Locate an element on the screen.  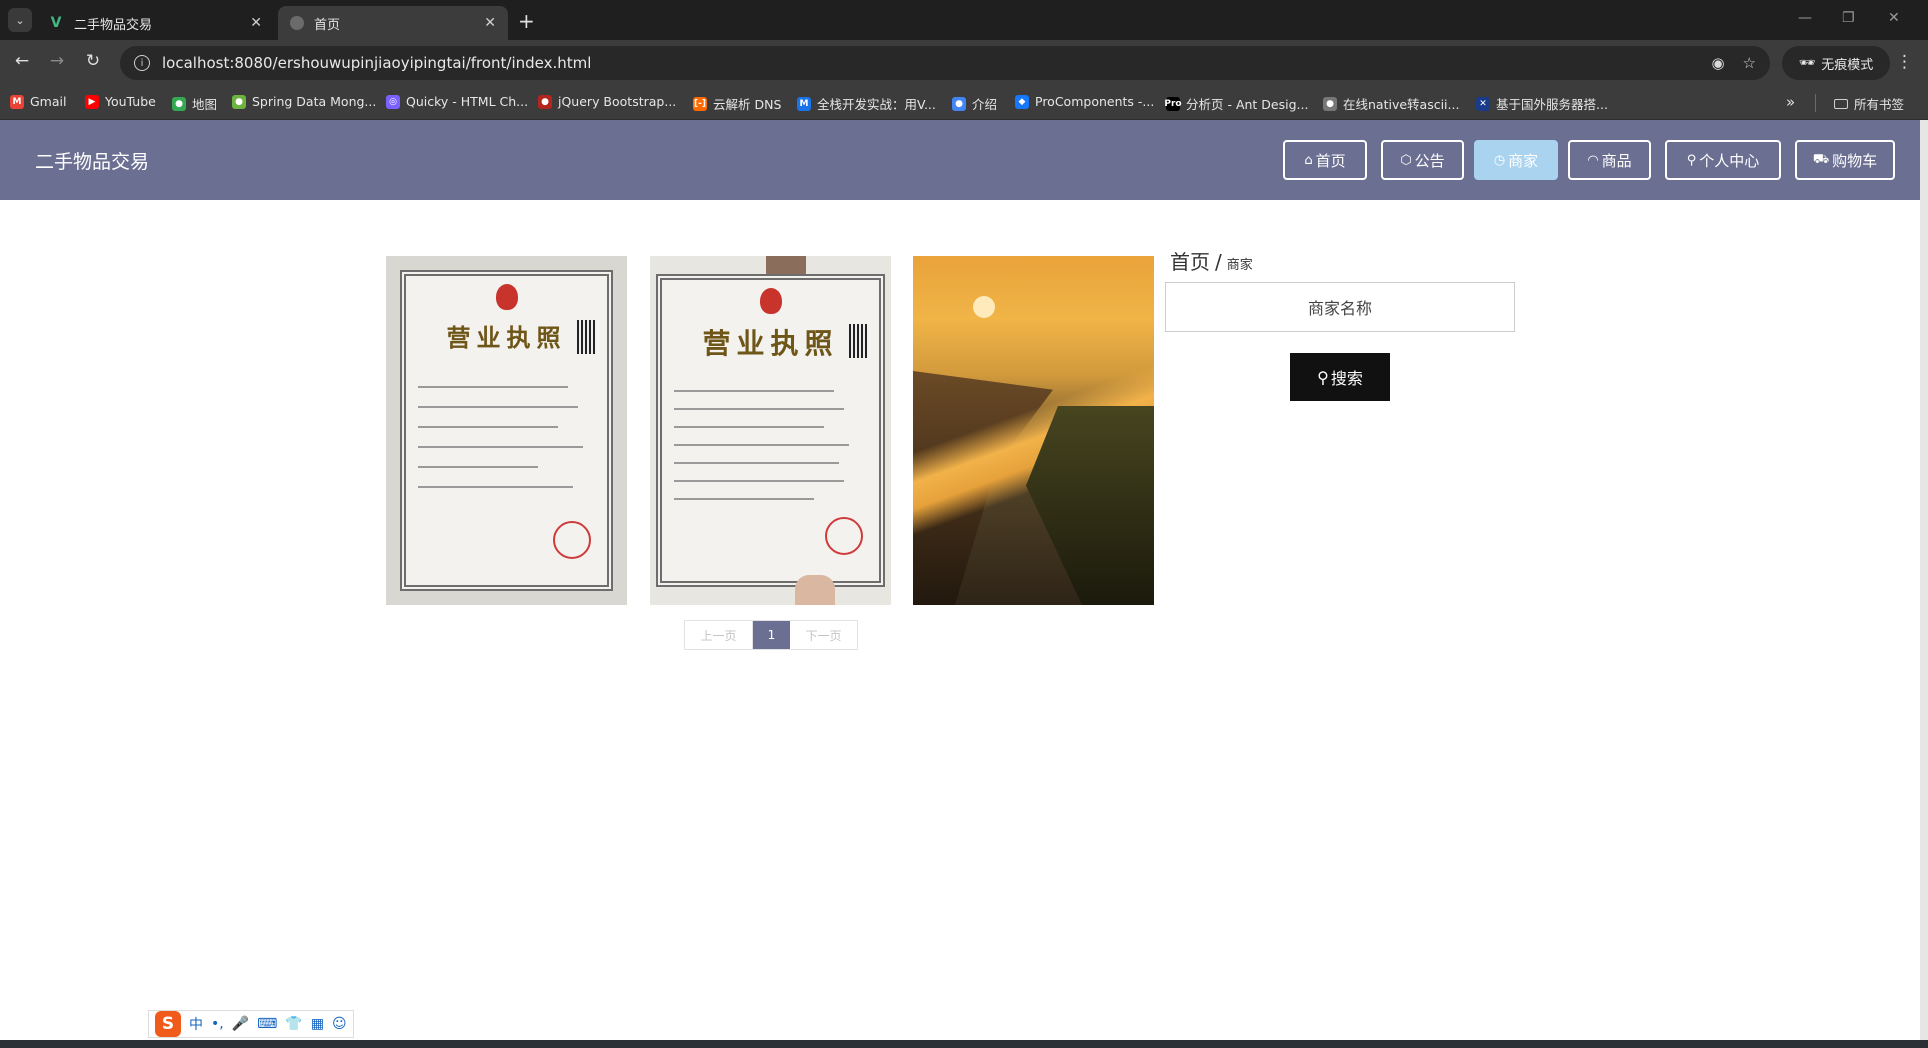
incognito-badge: 🕶 无痕模式 is located at coordinates (1836, 63).